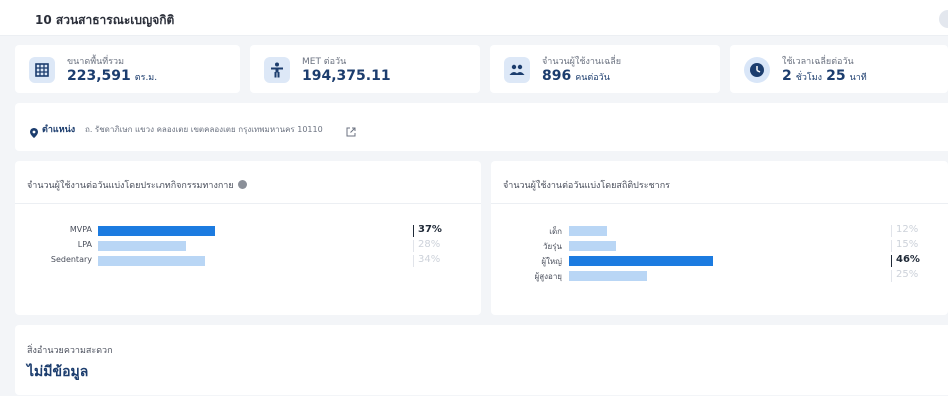  What do you see at coordinates (586, 186) in the screenshot?
I see `demographic-chart-title: จำนวนผู้ใช้งานต่อวันแบ่งโดยสถิติประชากร` at bounding box center [586, 186].